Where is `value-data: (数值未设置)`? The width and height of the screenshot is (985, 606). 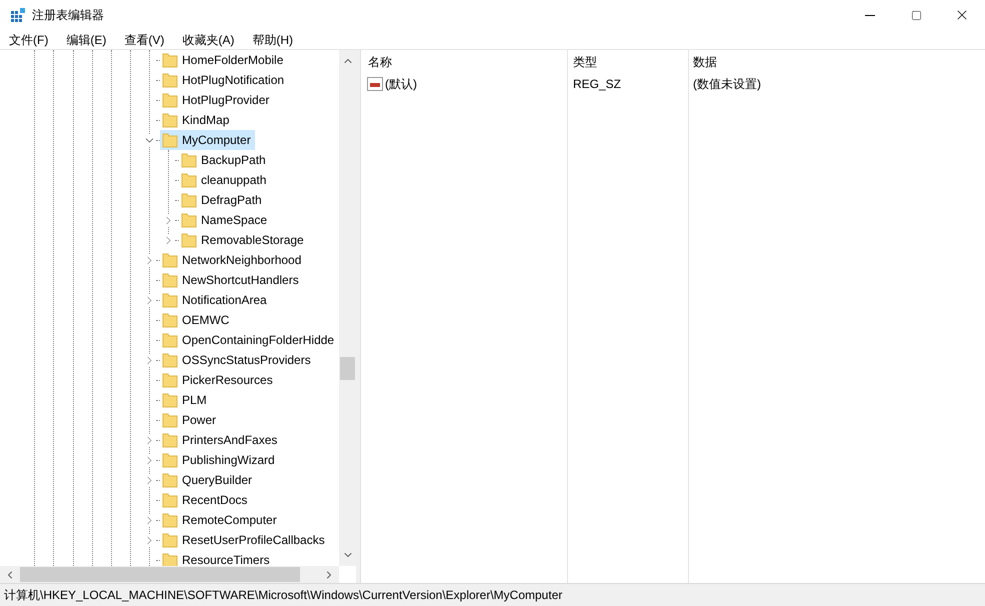
value-data: (数值未设置) is located at coordinates (727, 84).